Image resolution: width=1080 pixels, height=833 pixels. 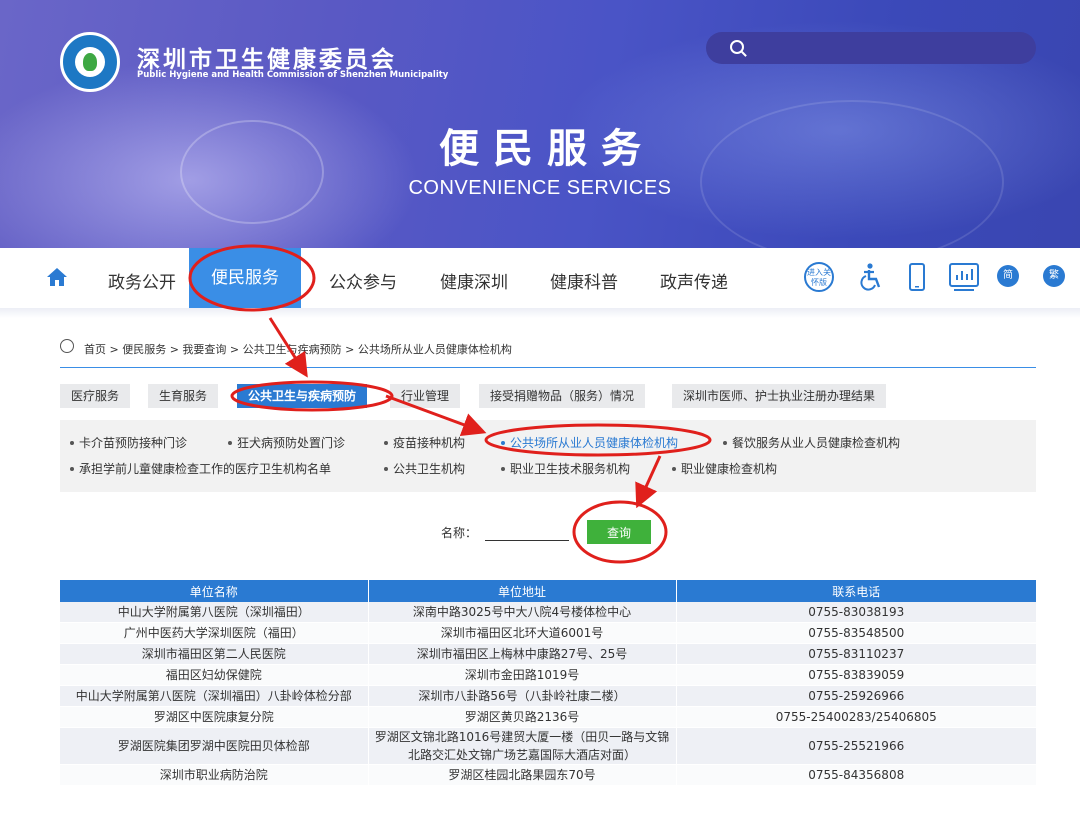 What do you see at coordinates (527, 532) in the screenshot?
I see `name-input` at bounding box center [527, 532].